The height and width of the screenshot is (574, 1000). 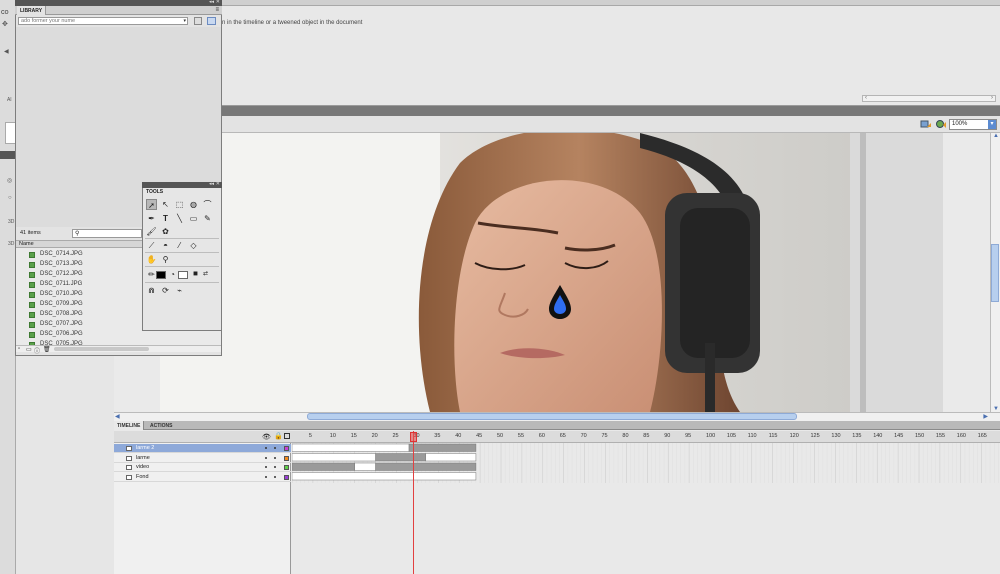 What do you see at coordinates (151, 259) in the screenshot?
I see `hand-tool-icon: ✋` at bounding box center [151, 259].